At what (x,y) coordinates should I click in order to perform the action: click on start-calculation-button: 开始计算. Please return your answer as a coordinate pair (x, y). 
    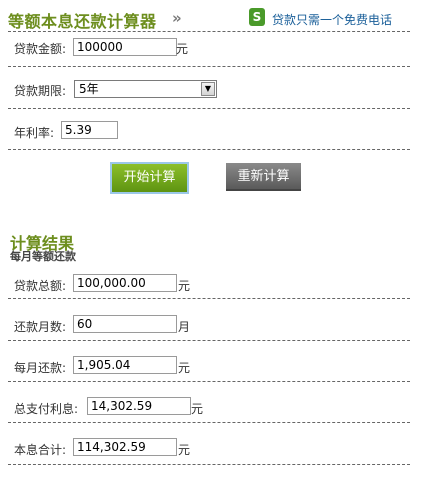
    Looking at the image, I should click on (149, 178).